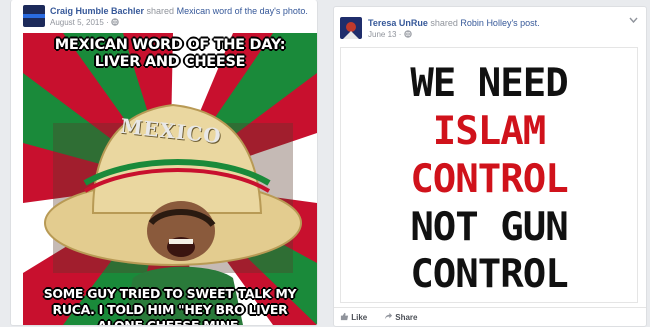 This screenshot has height=327, width=650. I want to click on author-name-link: Teresa UnRue, so click(398, 23).